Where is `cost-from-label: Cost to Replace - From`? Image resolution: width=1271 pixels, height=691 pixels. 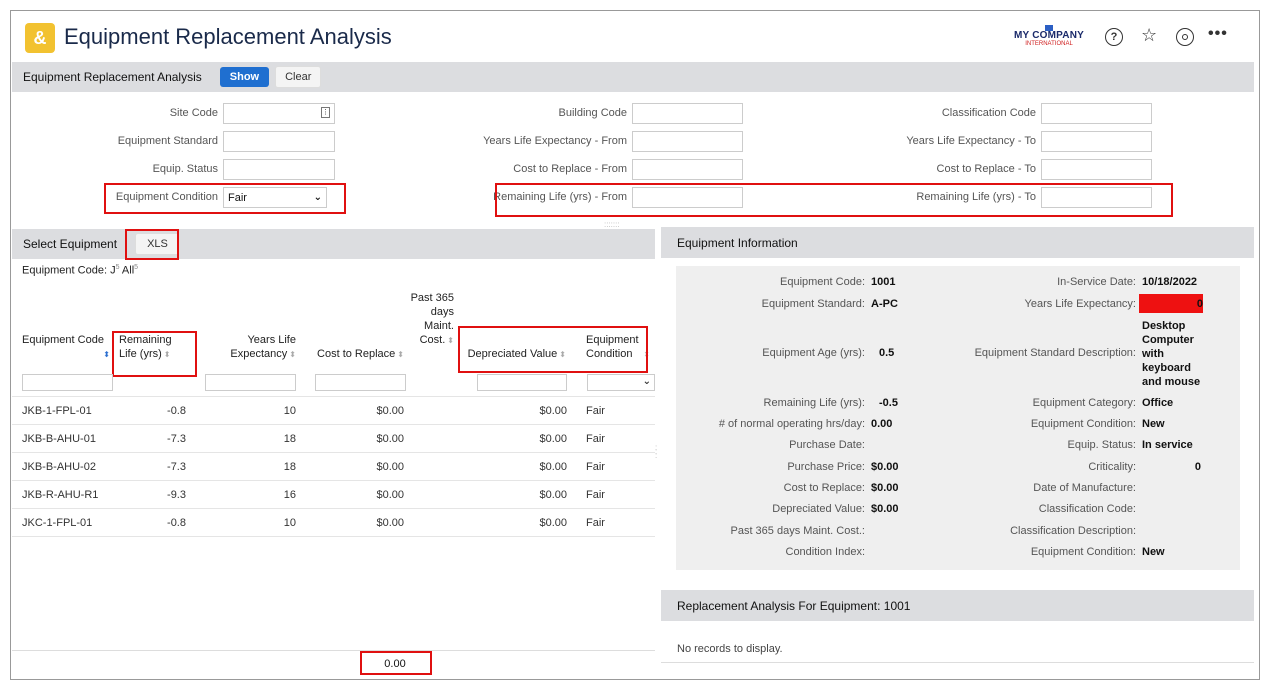 cost-from-label: Cost to Replace - From is located at coordinates (570, 169).